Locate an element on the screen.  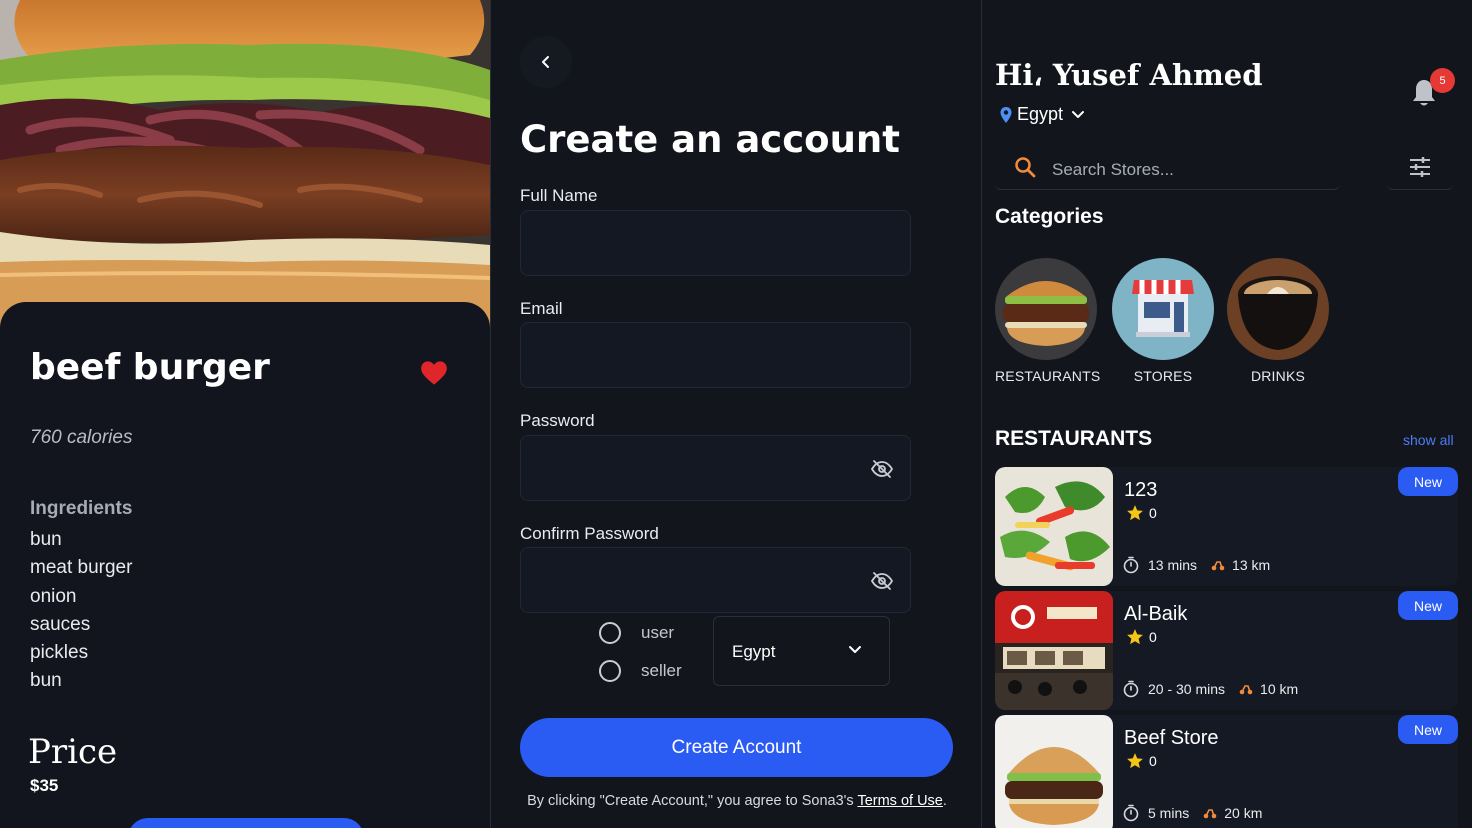
full-name-label: Full Name is located at coordinates (559, 195).